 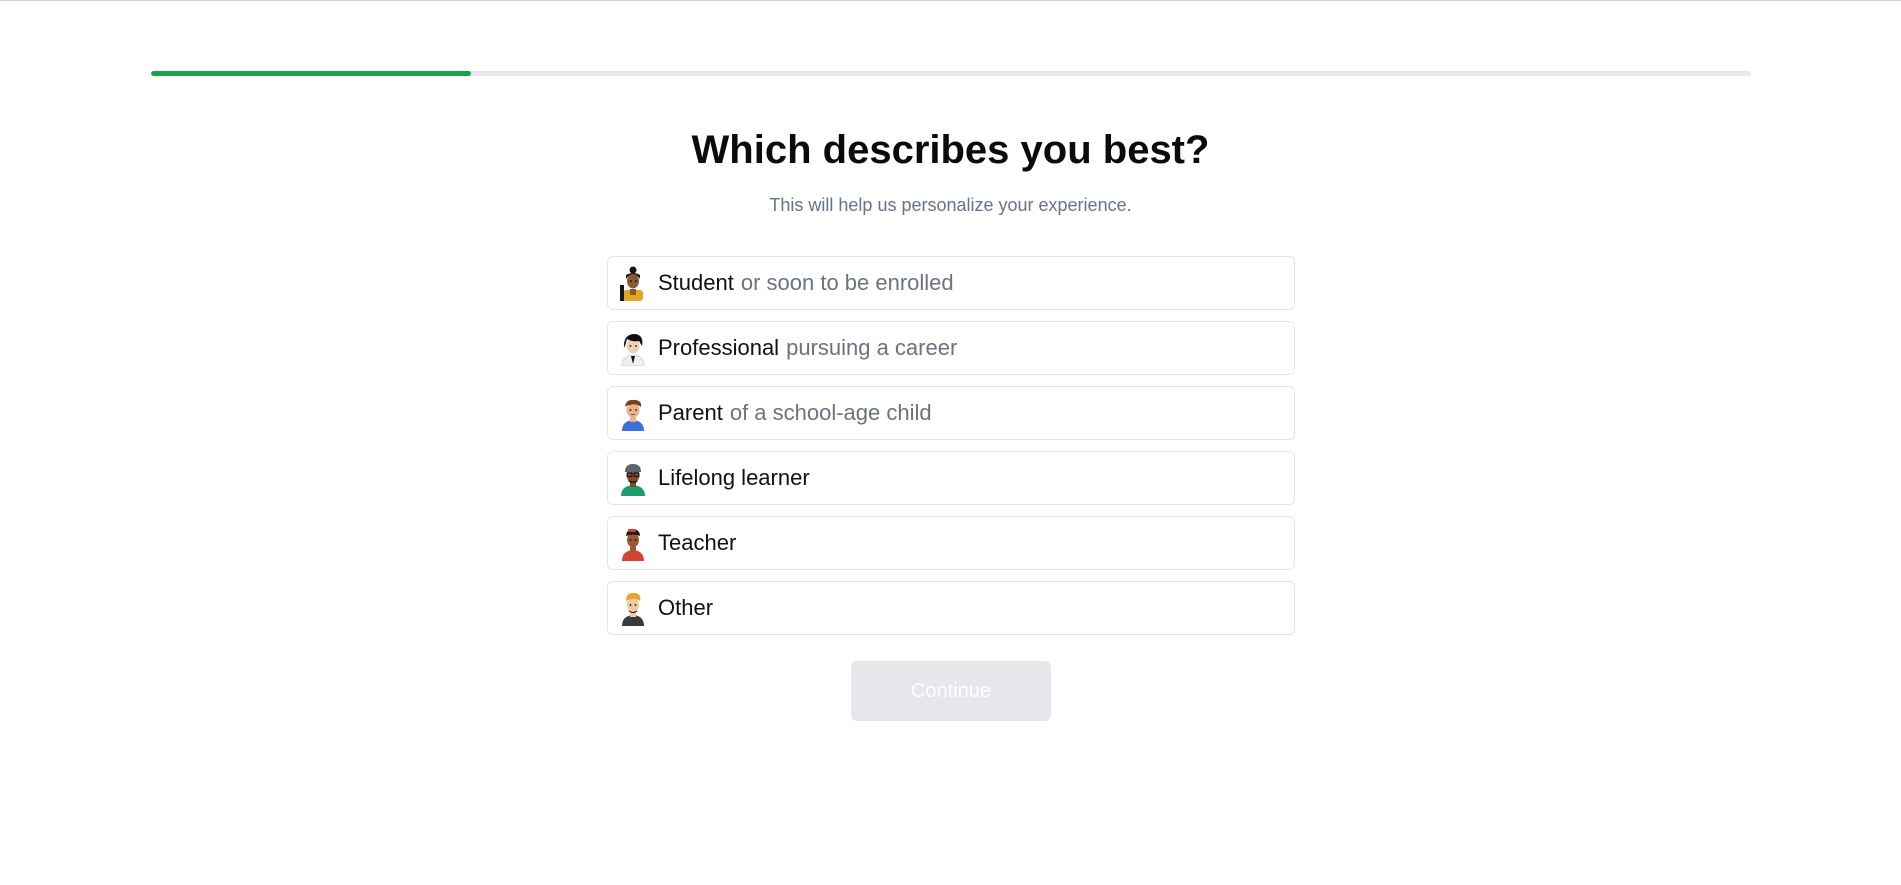 What do you see at coordinates (697, 542) in the screenshot?
I see `option-label: Teacher` at bounding box center [697, 542].